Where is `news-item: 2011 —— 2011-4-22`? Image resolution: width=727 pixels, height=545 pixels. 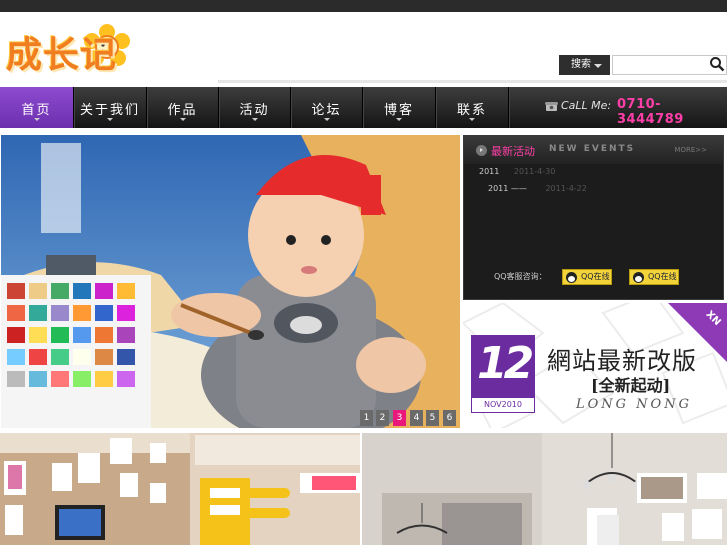
news-item: 2011 —— 2011-4-22 is located at coordinates (537, 188).